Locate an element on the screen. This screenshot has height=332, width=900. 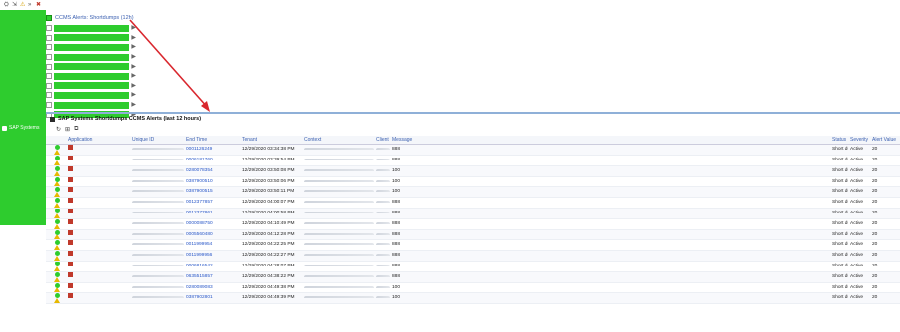
unique-id-link: 0387902801 is located at coordinates (212, 295).